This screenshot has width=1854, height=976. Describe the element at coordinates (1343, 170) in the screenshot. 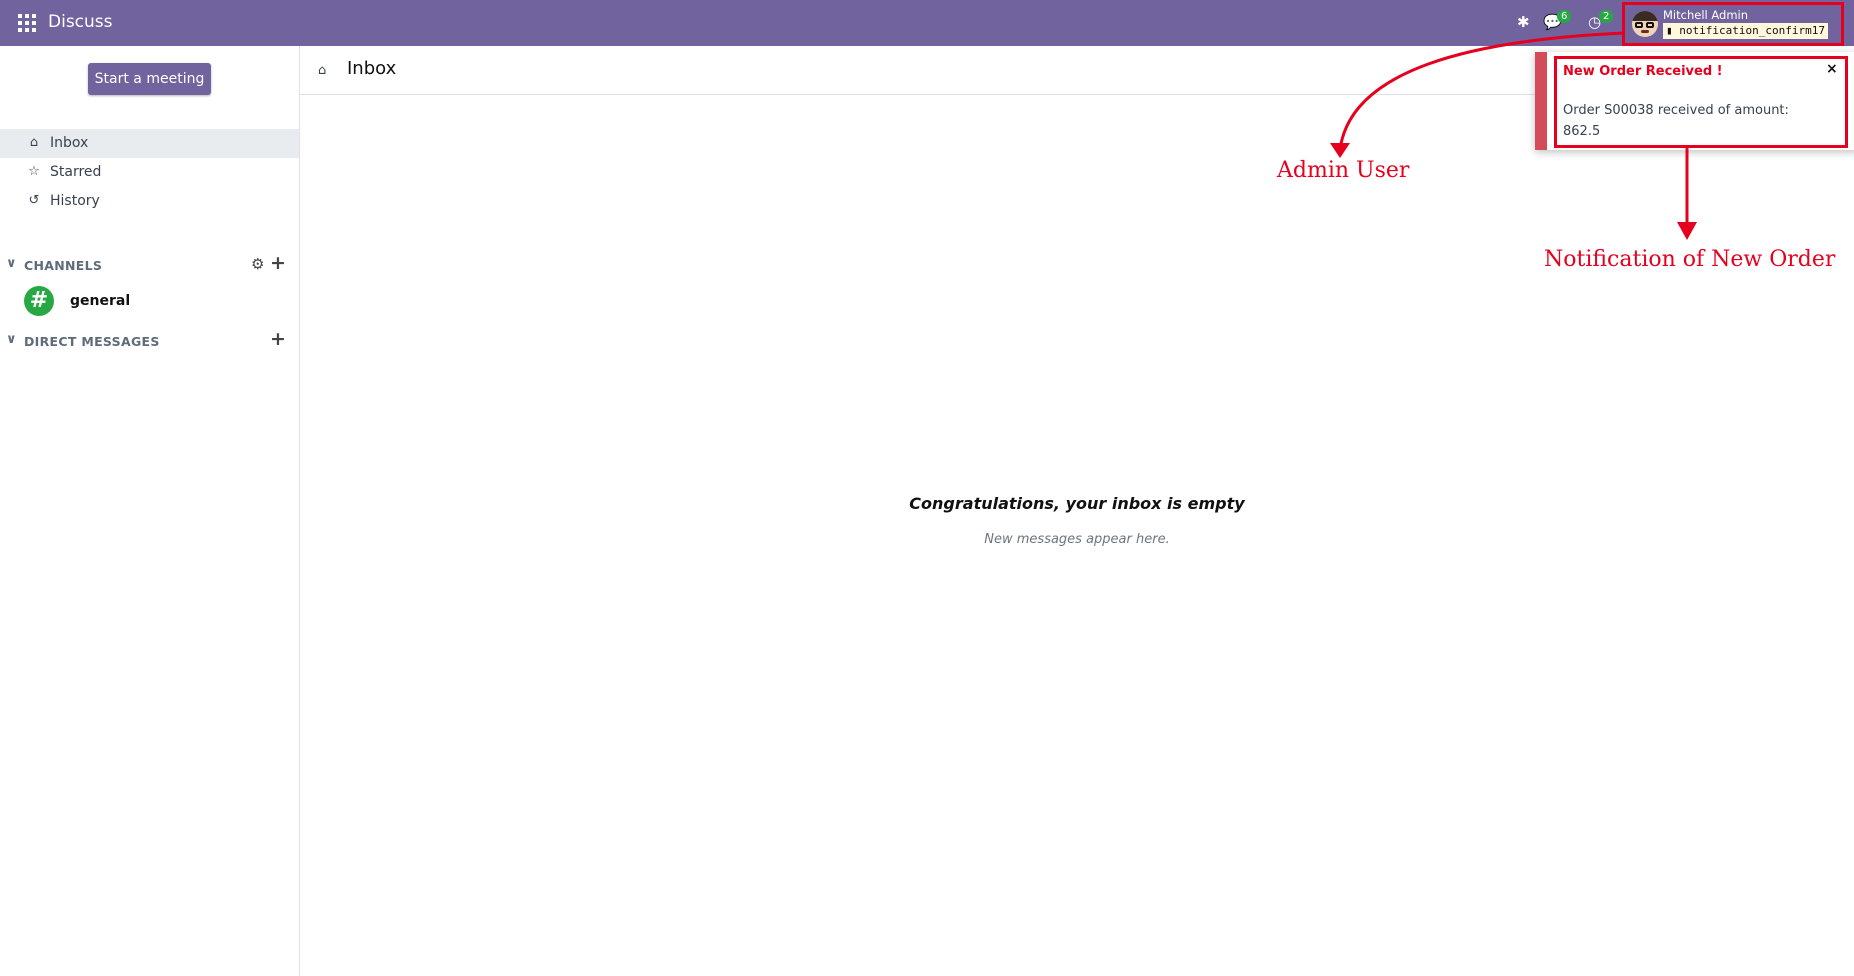

I see `admin-user-annotation: Admin User` at that location.